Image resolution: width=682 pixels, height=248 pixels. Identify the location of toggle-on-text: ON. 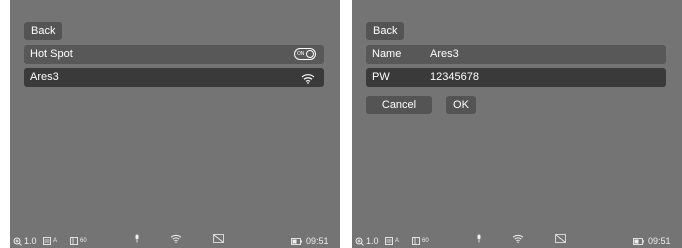
(301, 54).